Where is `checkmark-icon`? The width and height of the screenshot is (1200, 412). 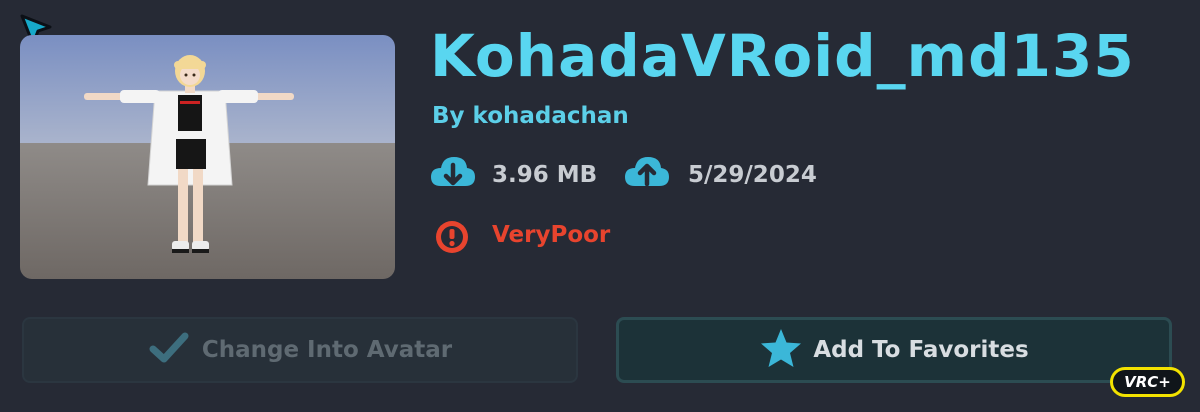
checkmark-icon is located at coordinates (169, 350).